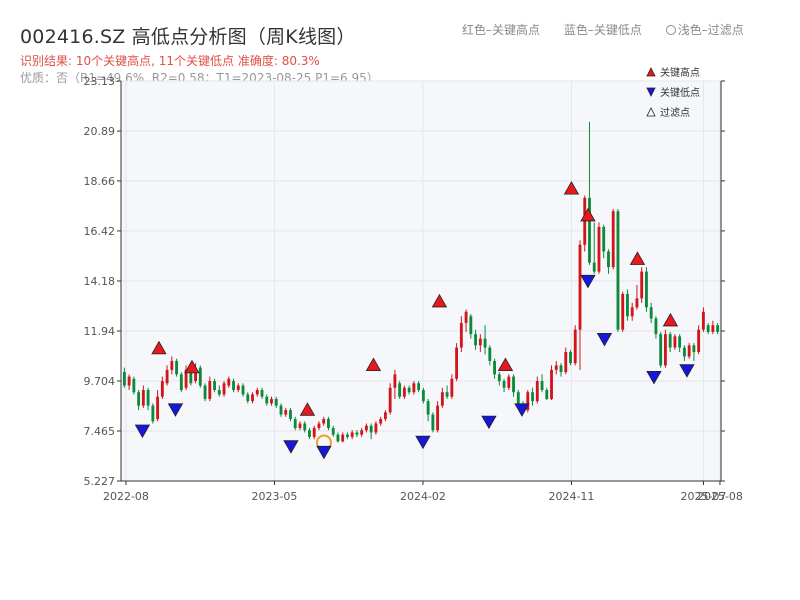 The height and width of the screenshot is (600, 800). What do you see at coordinates (100, 281) in the screenshot?
I see `y-tick-label: 14.18` at bounding box center [100, 281].